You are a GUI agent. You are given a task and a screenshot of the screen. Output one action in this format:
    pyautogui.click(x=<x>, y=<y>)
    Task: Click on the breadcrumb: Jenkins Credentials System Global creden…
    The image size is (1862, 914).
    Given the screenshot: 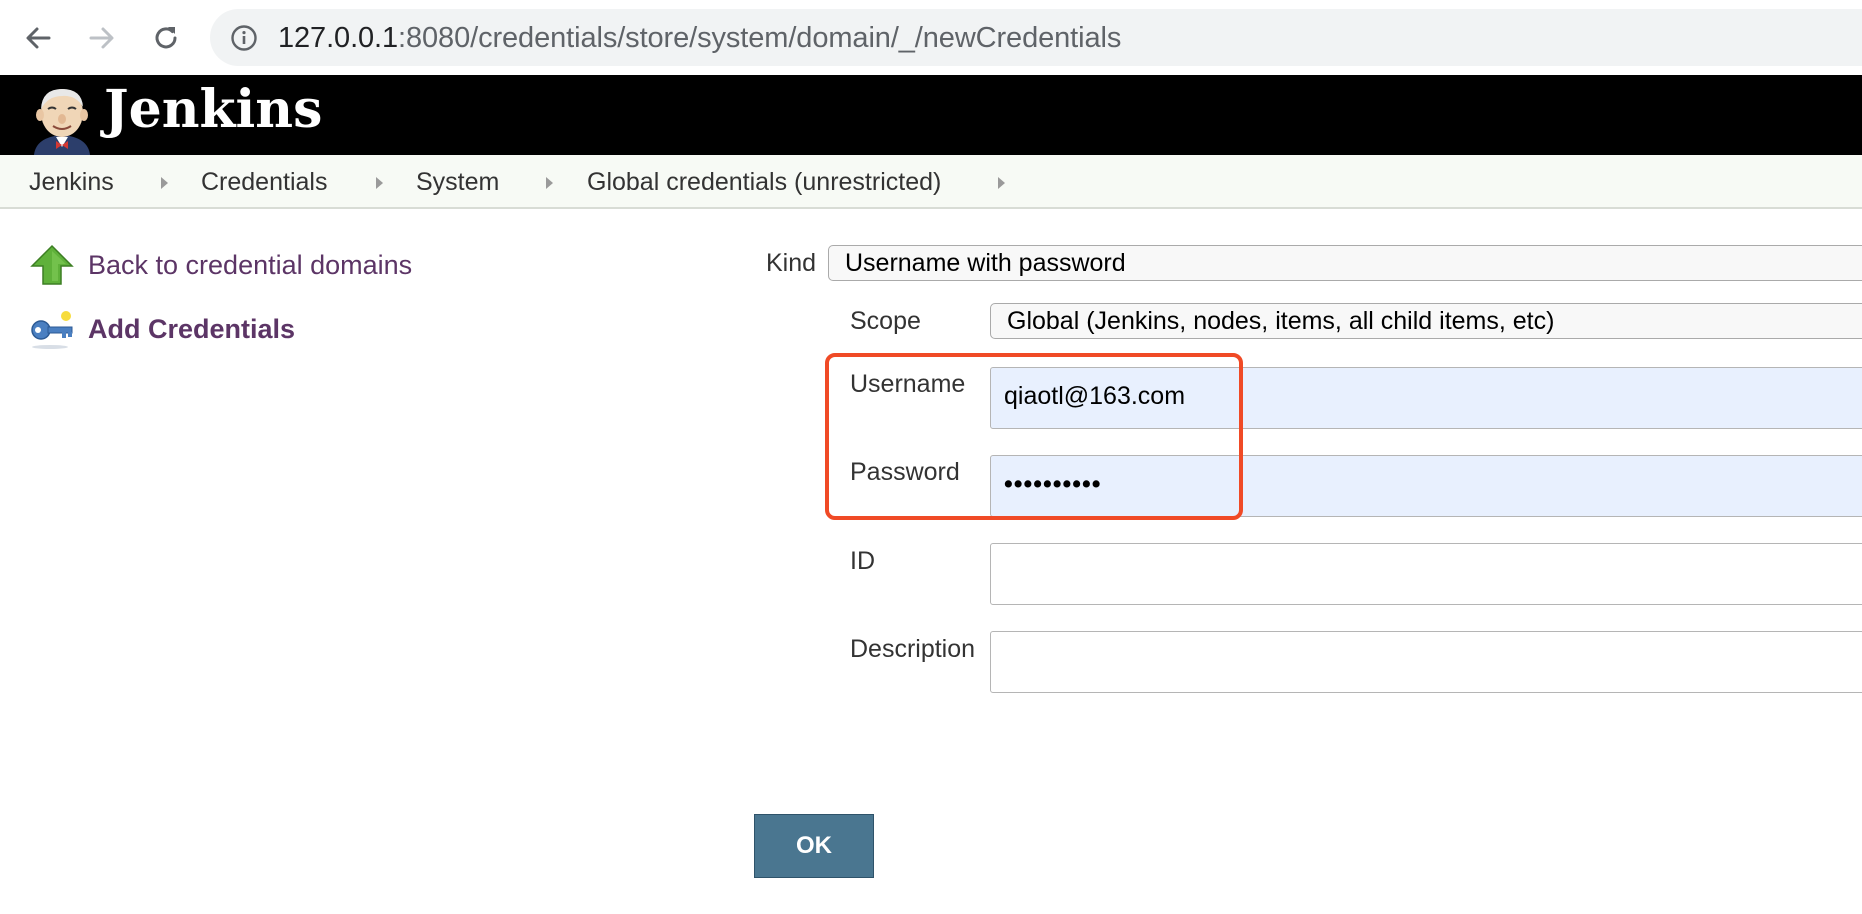 What is the action you would take?
    pyautogui.click(x=931, y=182)
    